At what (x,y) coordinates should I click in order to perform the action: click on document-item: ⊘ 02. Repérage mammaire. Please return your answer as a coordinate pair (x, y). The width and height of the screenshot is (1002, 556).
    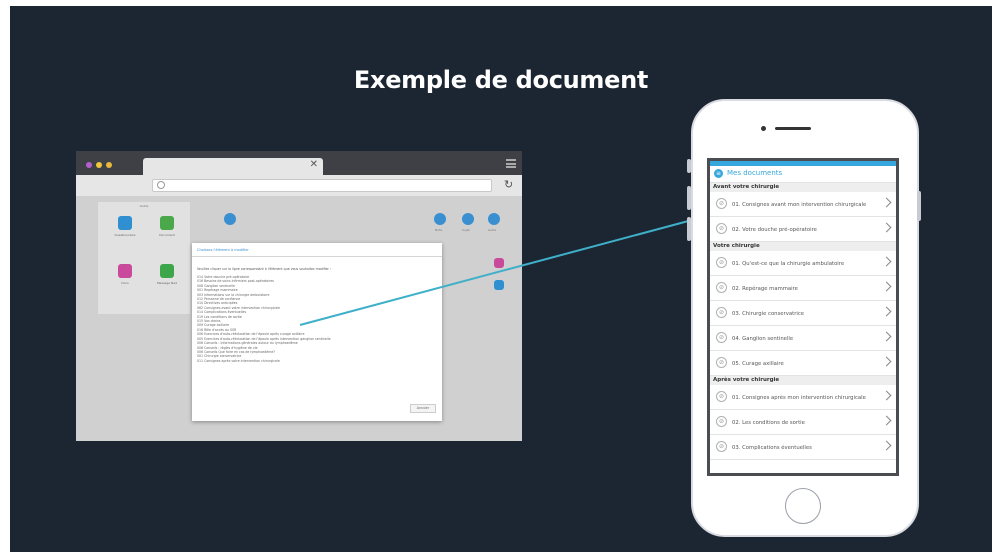
    Looking at the image, I should click on (803, 288).